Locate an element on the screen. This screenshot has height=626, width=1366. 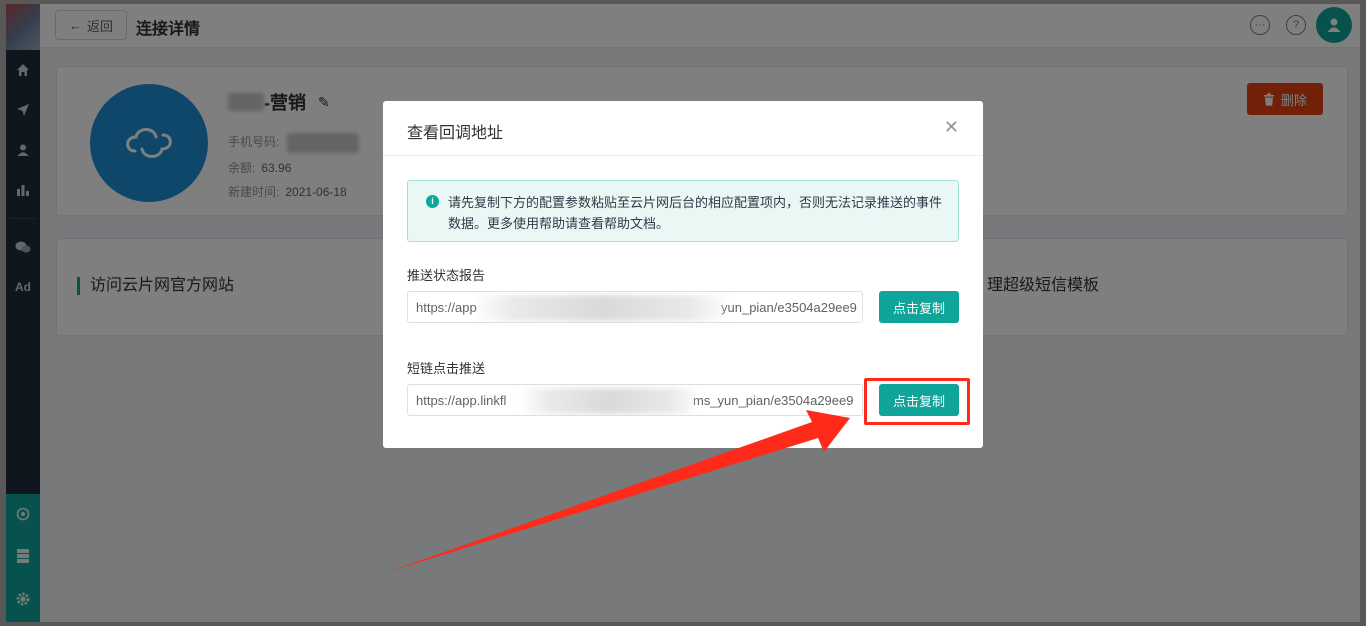
annotation-arrow-shape is located at coordinates (619, 491).